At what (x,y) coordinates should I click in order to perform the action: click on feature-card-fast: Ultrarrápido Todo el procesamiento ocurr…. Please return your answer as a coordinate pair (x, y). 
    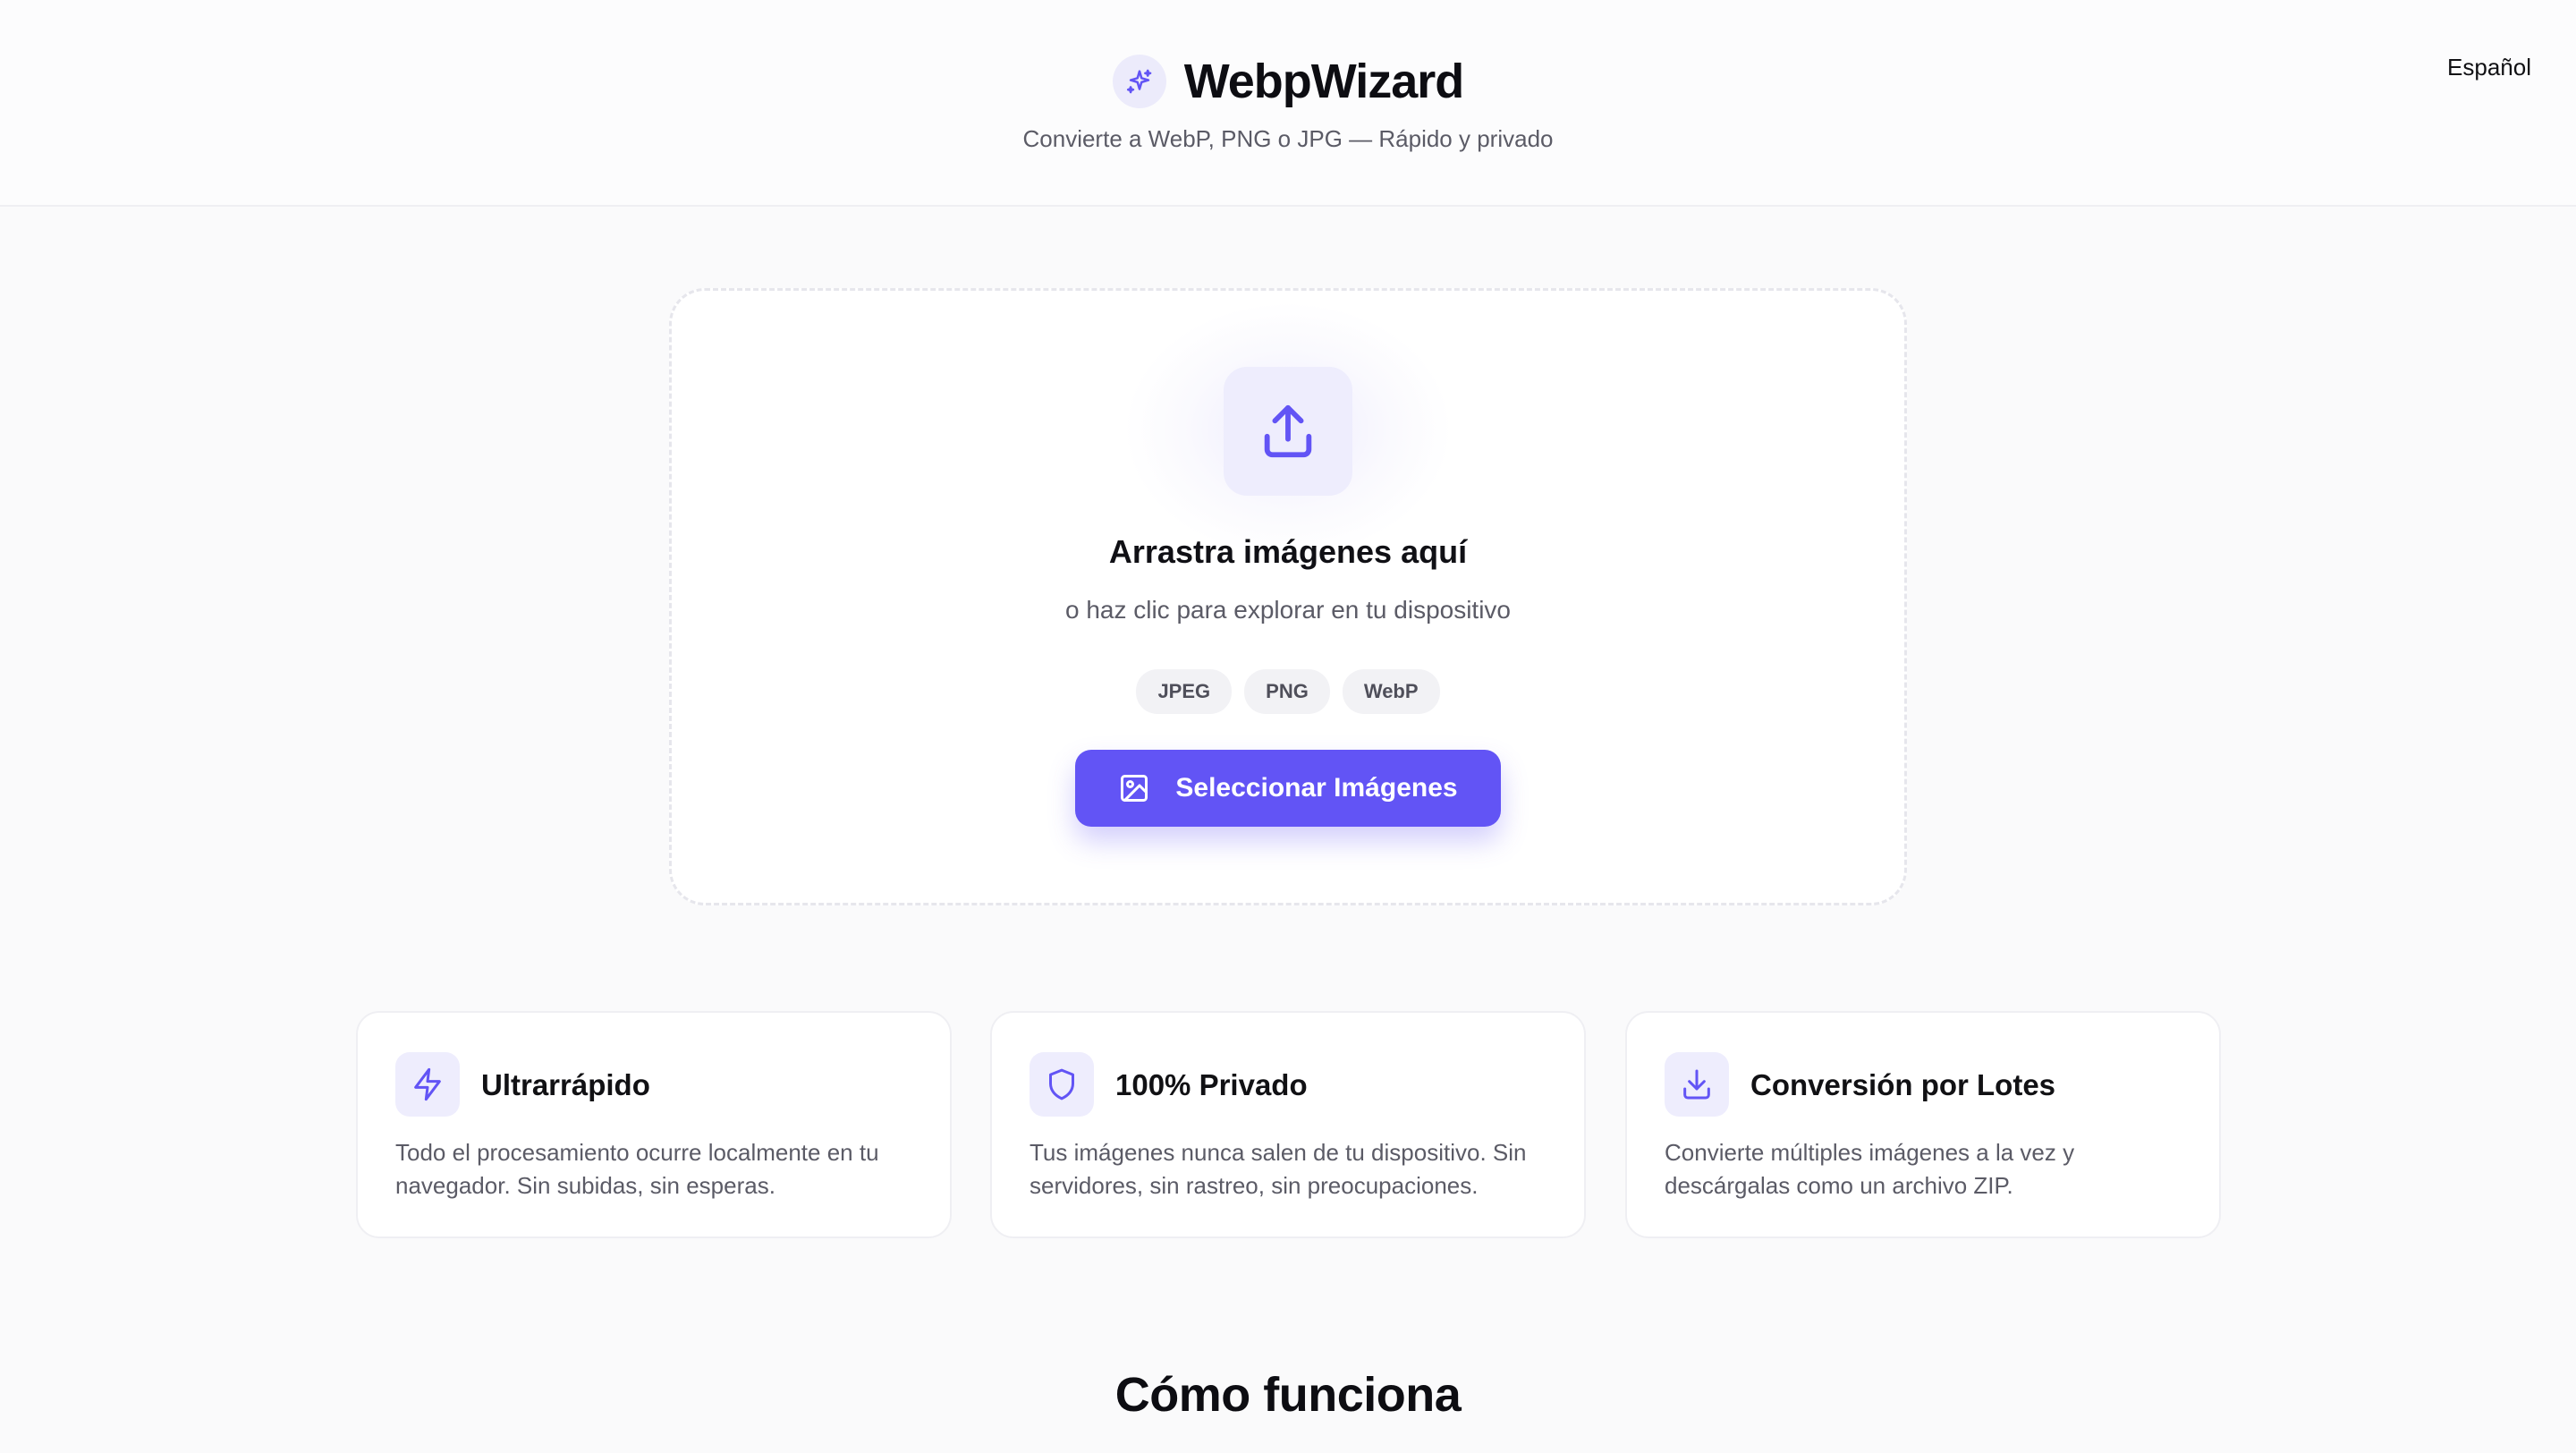
    Looking at the image, I should click on (654, 1124).